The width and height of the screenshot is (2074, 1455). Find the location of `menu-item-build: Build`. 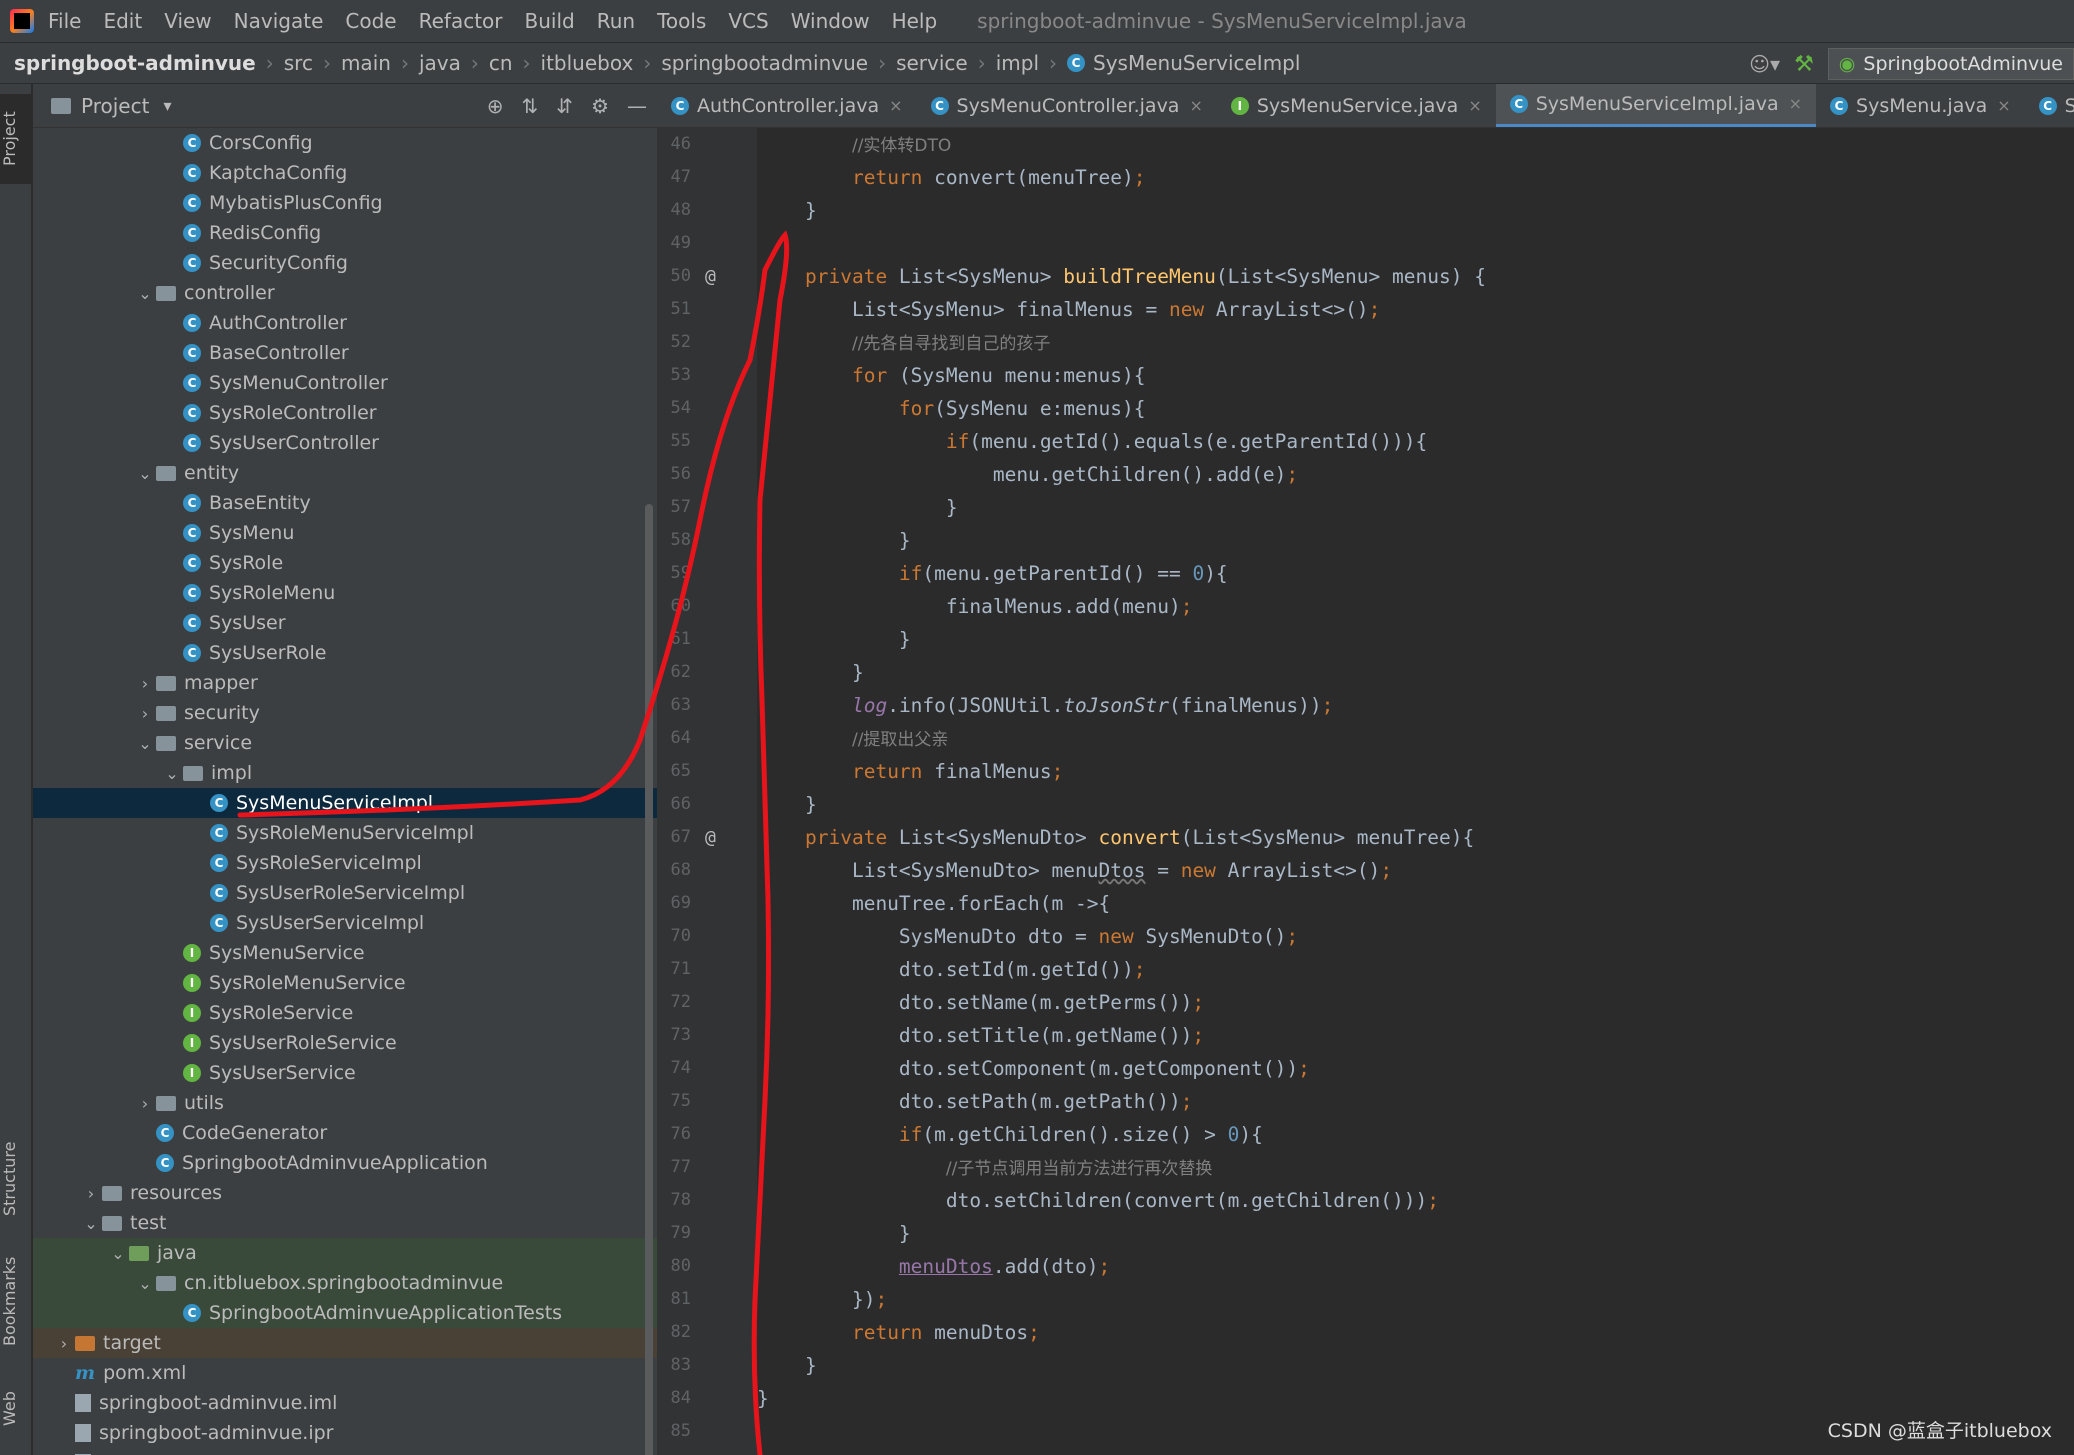

menu-item-build: Build is located at coordinates (550, 21).